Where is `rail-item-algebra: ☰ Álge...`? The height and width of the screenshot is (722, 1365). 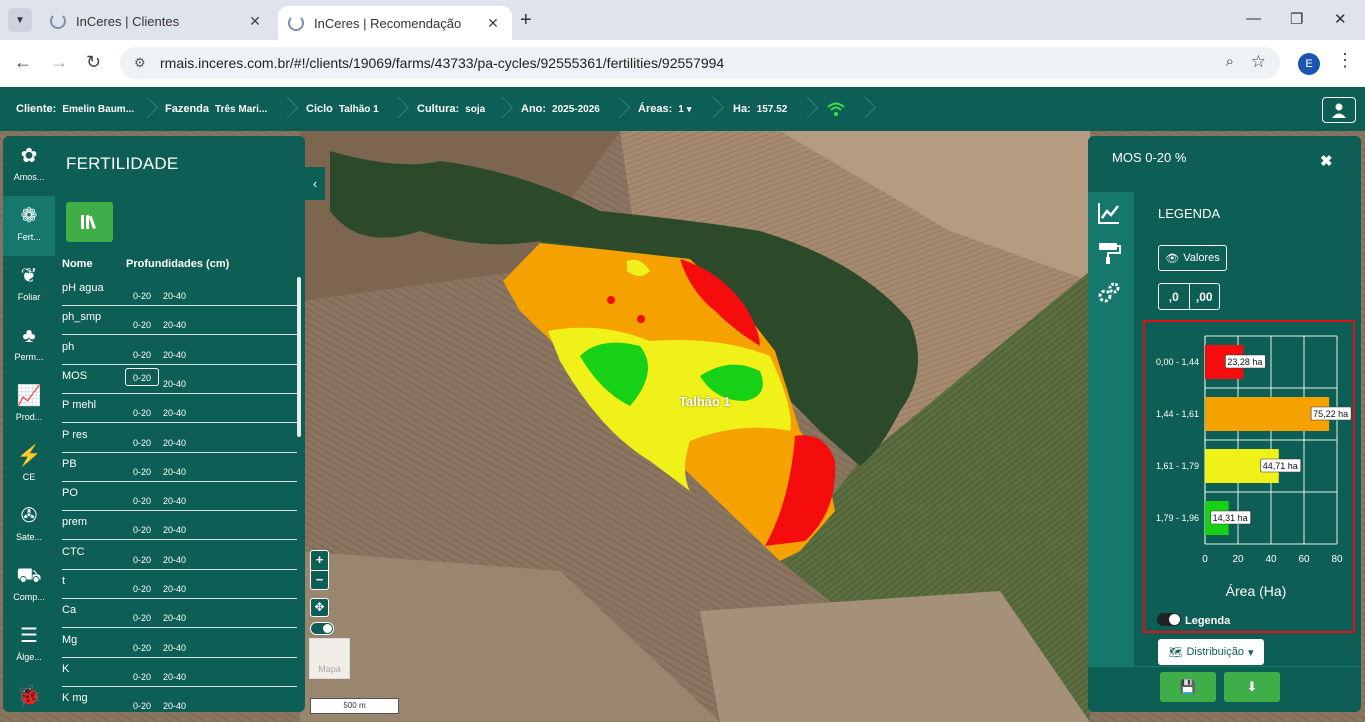 rail-item-algebra: ☰ Álge... is located at coordinates (29, 646).